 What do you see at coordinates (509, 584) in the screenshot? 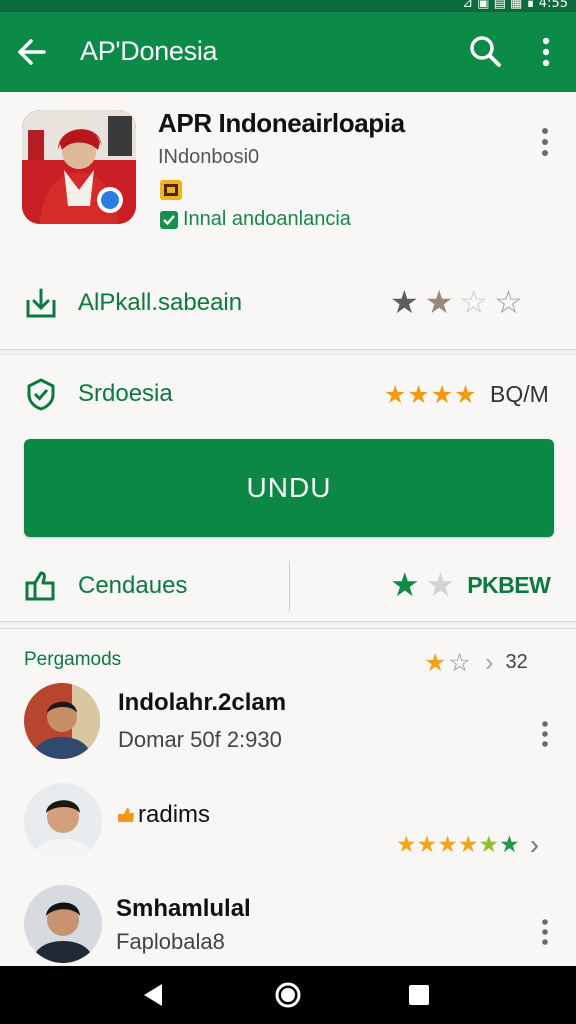
I see `preview-label: PKBEW` at bounding box center [509, 584].